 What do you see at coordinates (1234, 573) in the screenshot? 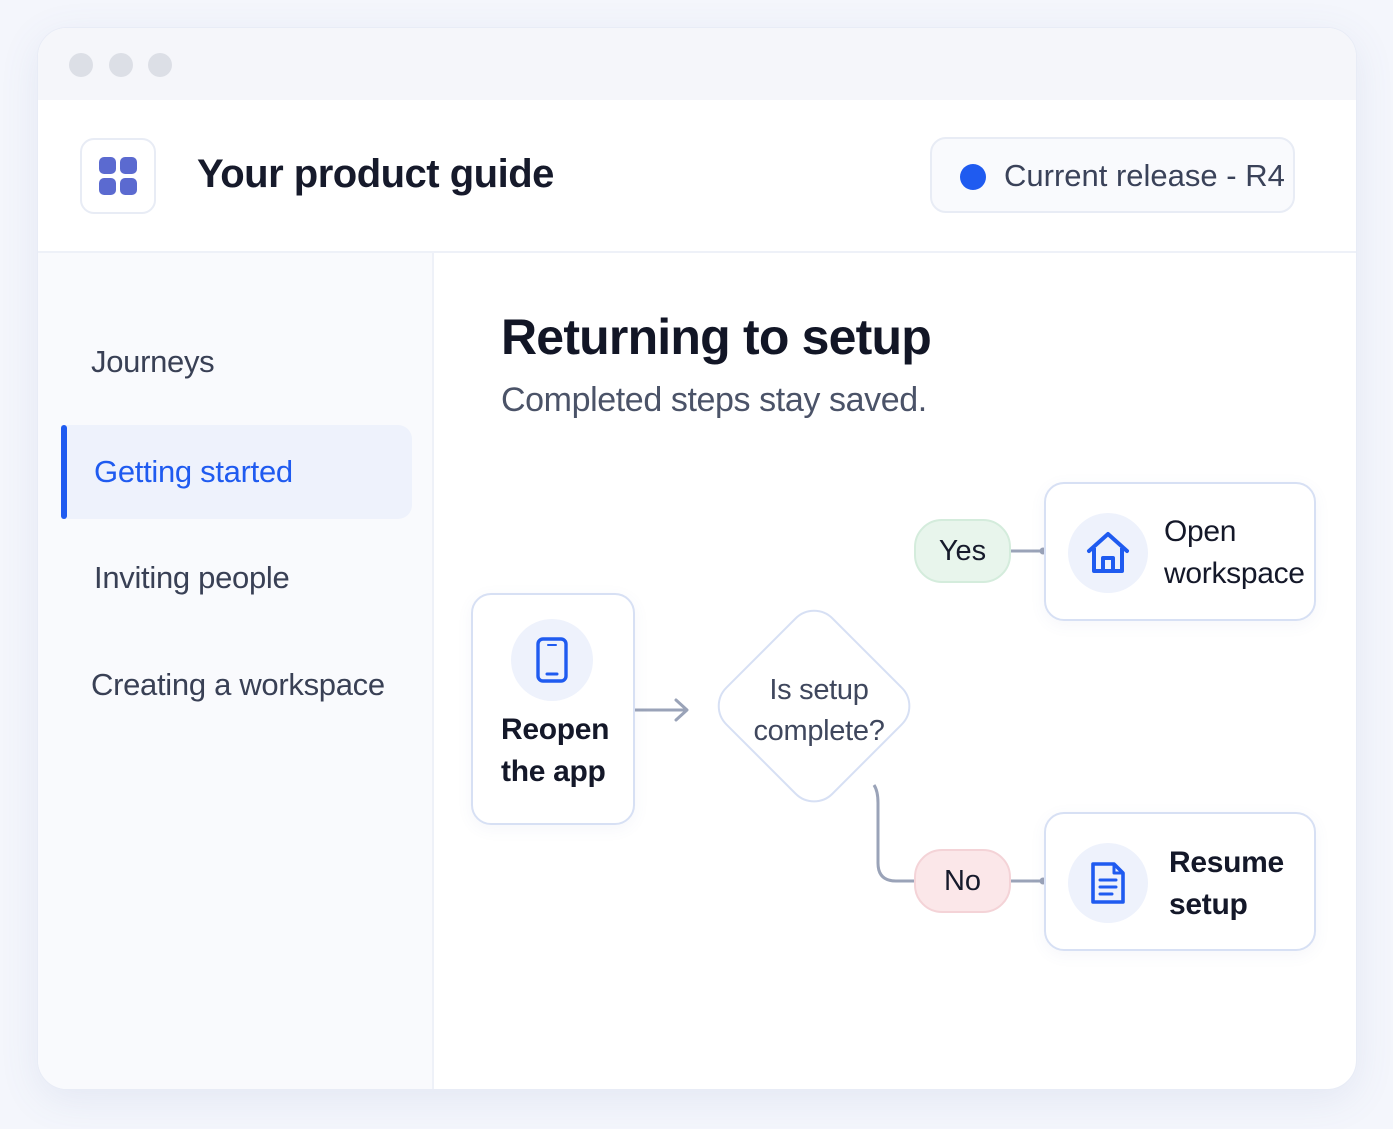
I see `open-workspace-line2: workspace` at bounding box center [1234, 573].